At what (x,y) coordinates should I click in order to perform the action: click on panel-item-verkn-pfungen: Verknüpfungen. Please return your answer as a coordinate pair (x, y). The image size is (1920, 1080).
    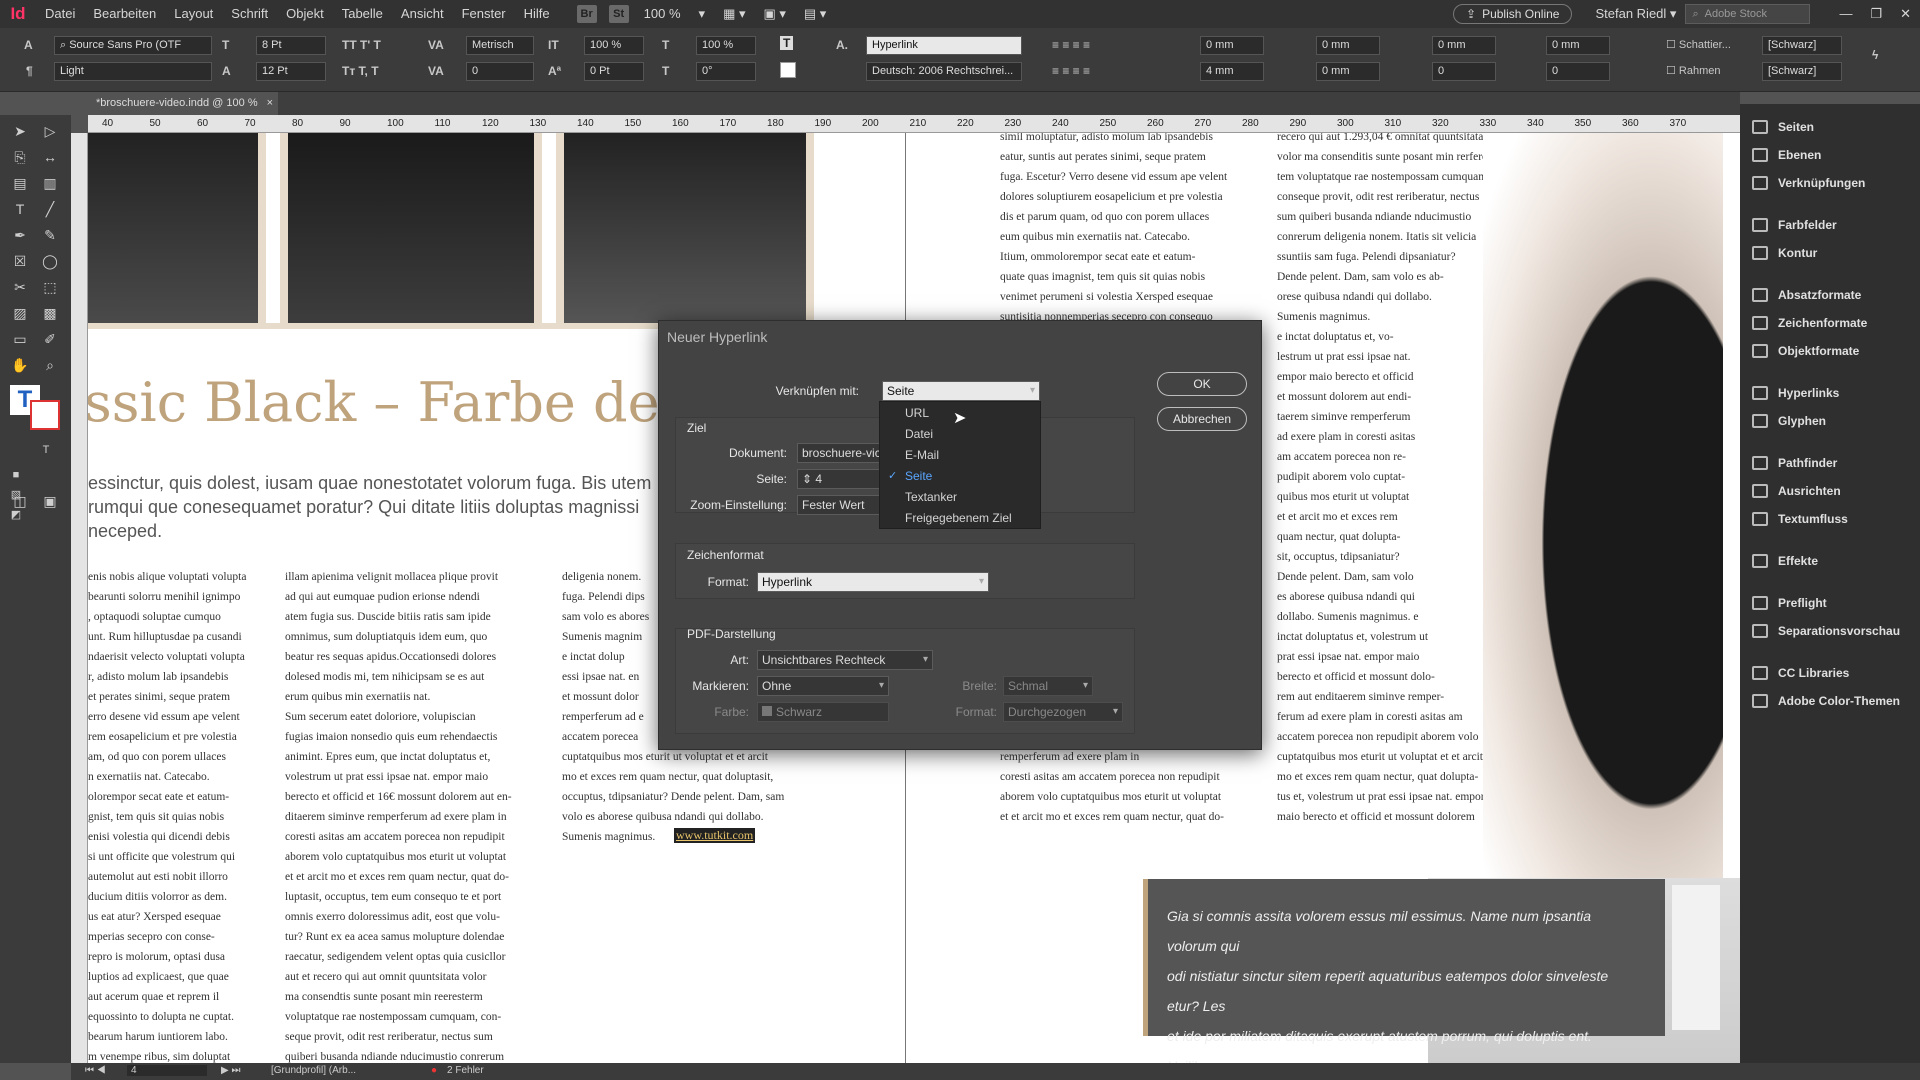
    Looking at the image, I should click on (1830, 183).